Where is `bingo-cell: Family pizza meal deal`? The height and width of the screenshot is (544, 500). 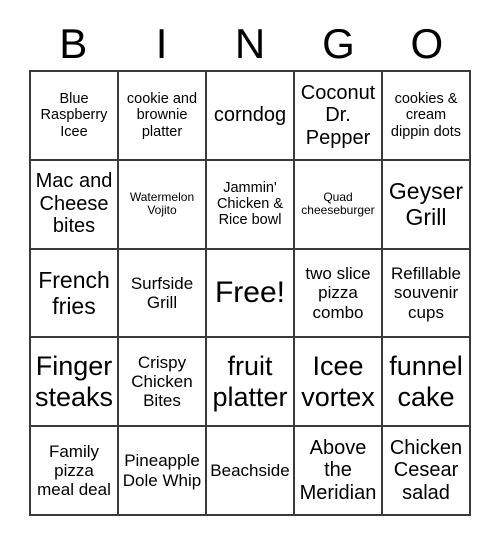 bingo-cell: Family pizza meal deal is located at coordinates (75, 471).